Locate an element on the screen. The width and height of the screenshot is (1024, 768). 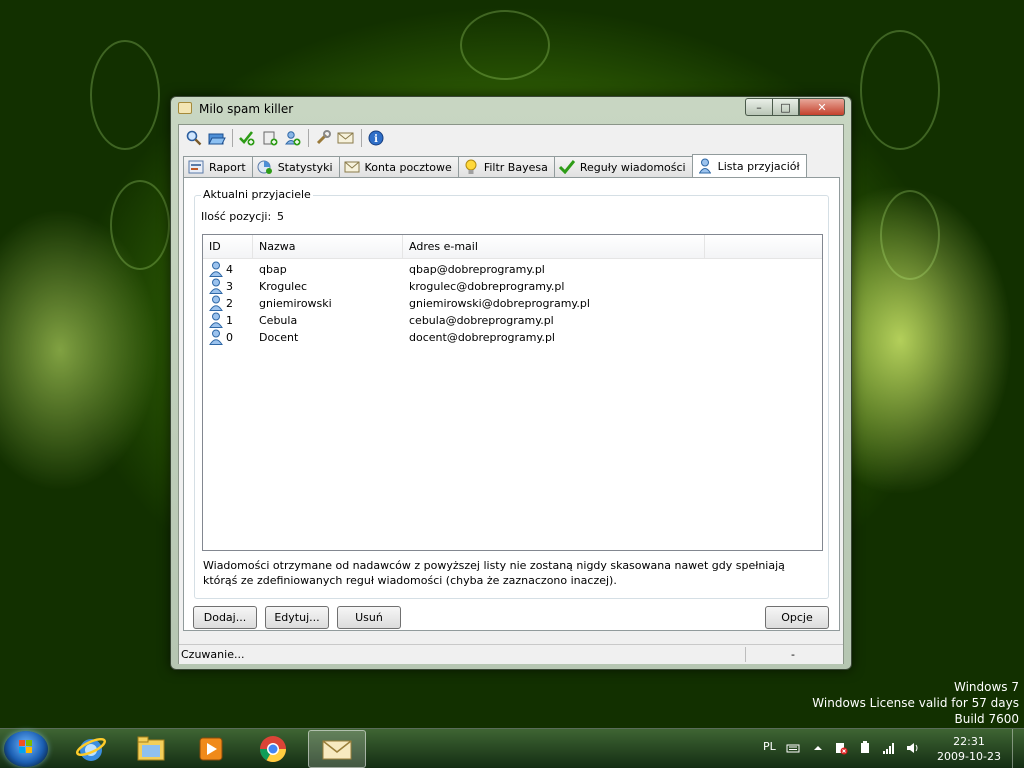
info-icon: i is located at coordinates (376, 138).